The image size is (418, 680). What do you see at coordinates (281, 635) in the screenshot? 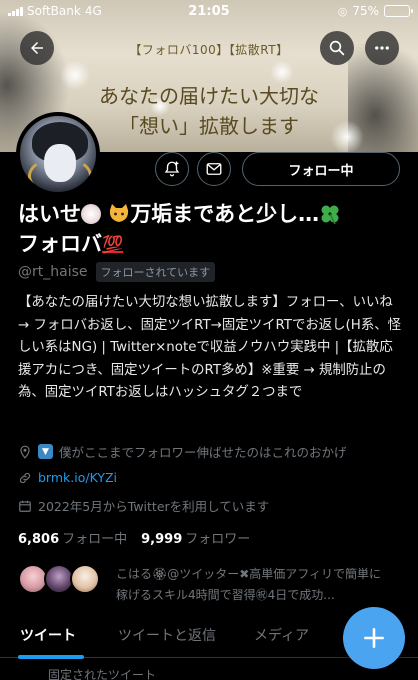
I see `tab-media: メディア` at bounding box center [281, 635].